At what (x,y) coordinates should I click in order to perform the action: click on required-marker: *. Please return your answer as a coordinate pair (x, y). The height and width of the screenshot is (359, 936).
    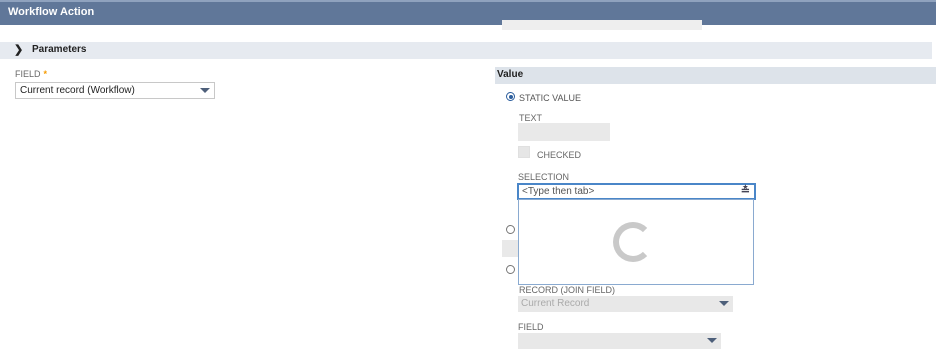
    Looking at the image, I should click on (45, 74).